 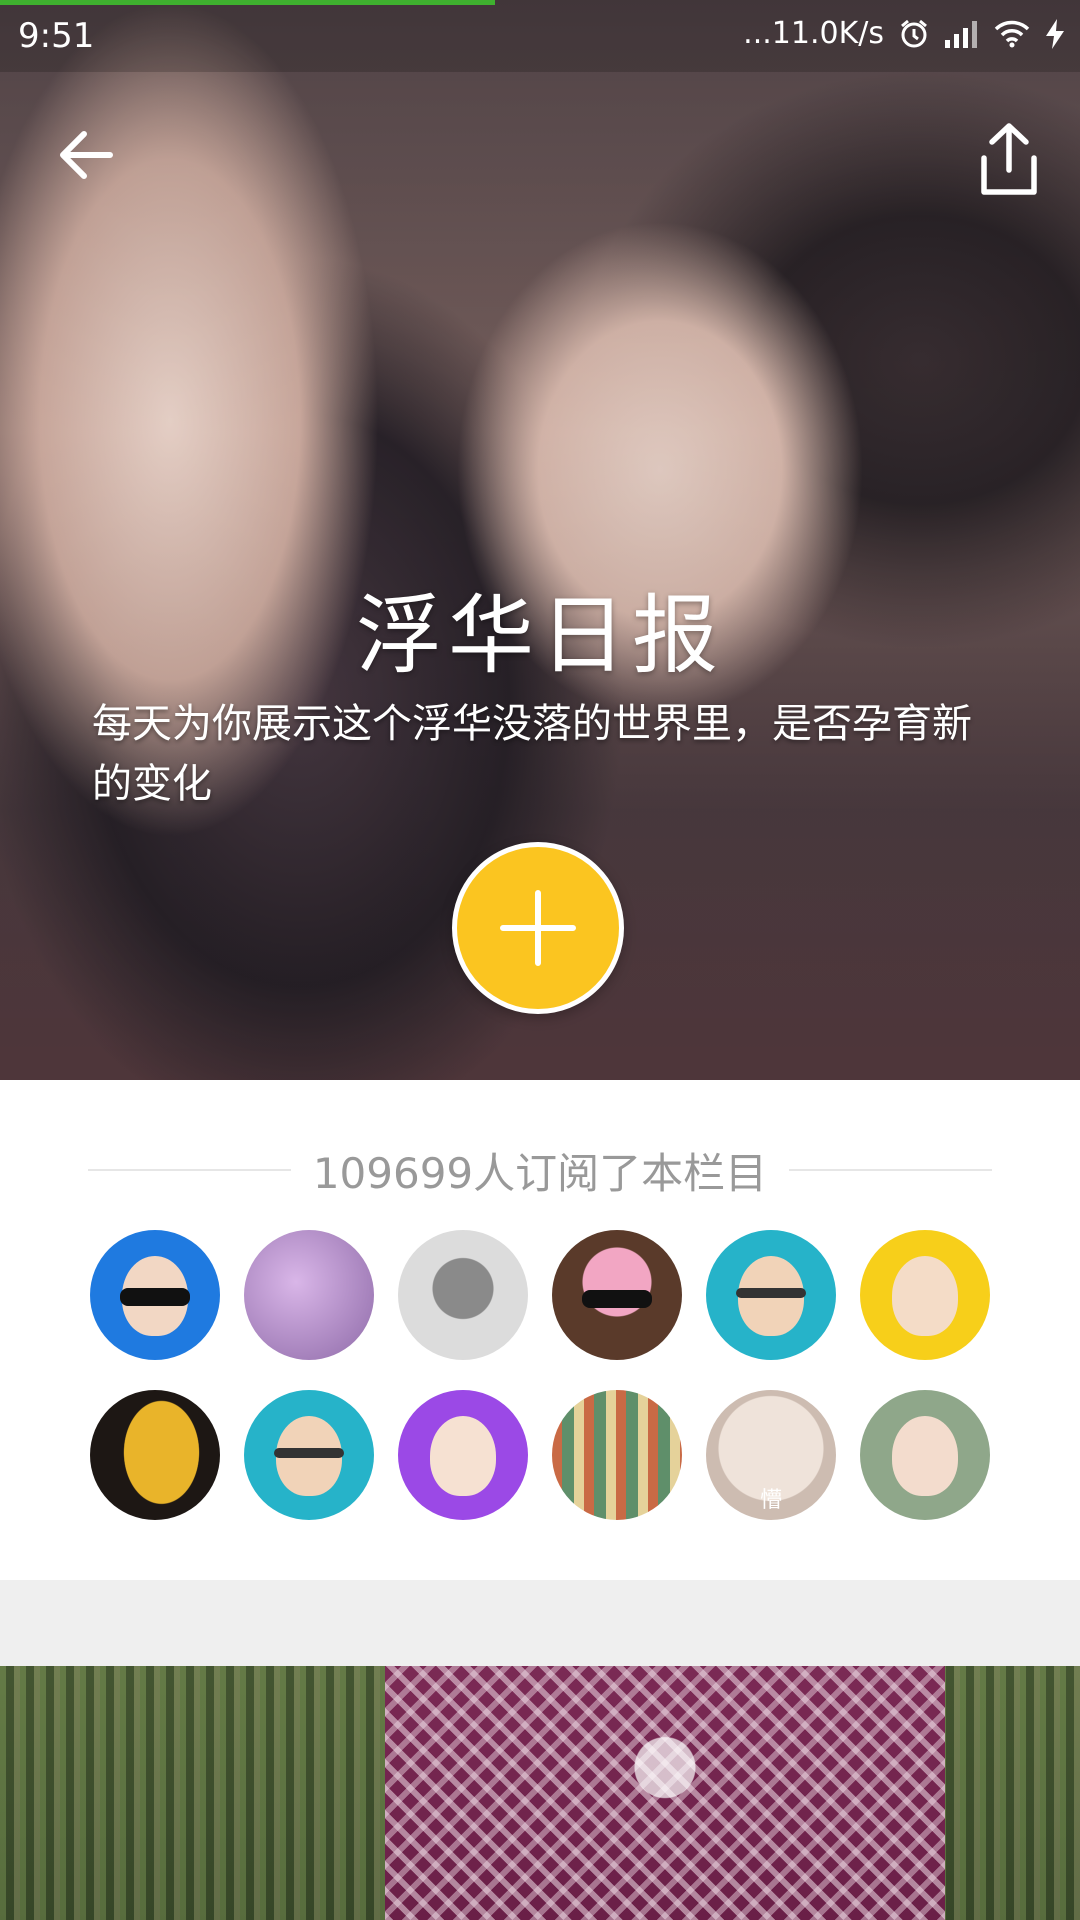 I want to click on column-title: 浮华日报, so click(x=540, y=636).